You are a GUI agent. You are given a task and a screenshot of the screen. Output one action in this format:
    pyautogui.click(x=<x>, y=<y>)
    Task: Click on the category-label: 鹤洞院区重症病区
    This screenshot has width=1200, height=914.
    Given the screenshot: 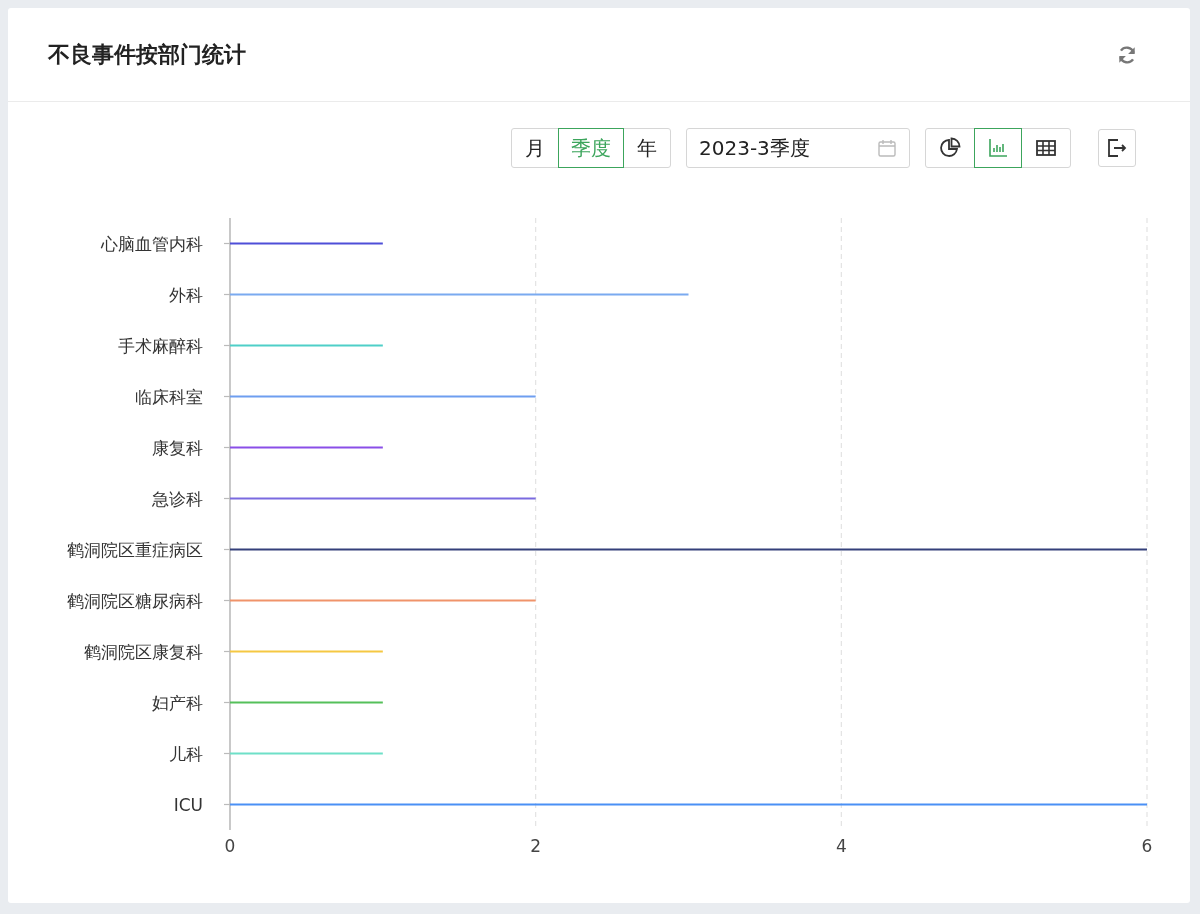 What is the action you would take?
    pyautogui.click(x=135, y=549)
    